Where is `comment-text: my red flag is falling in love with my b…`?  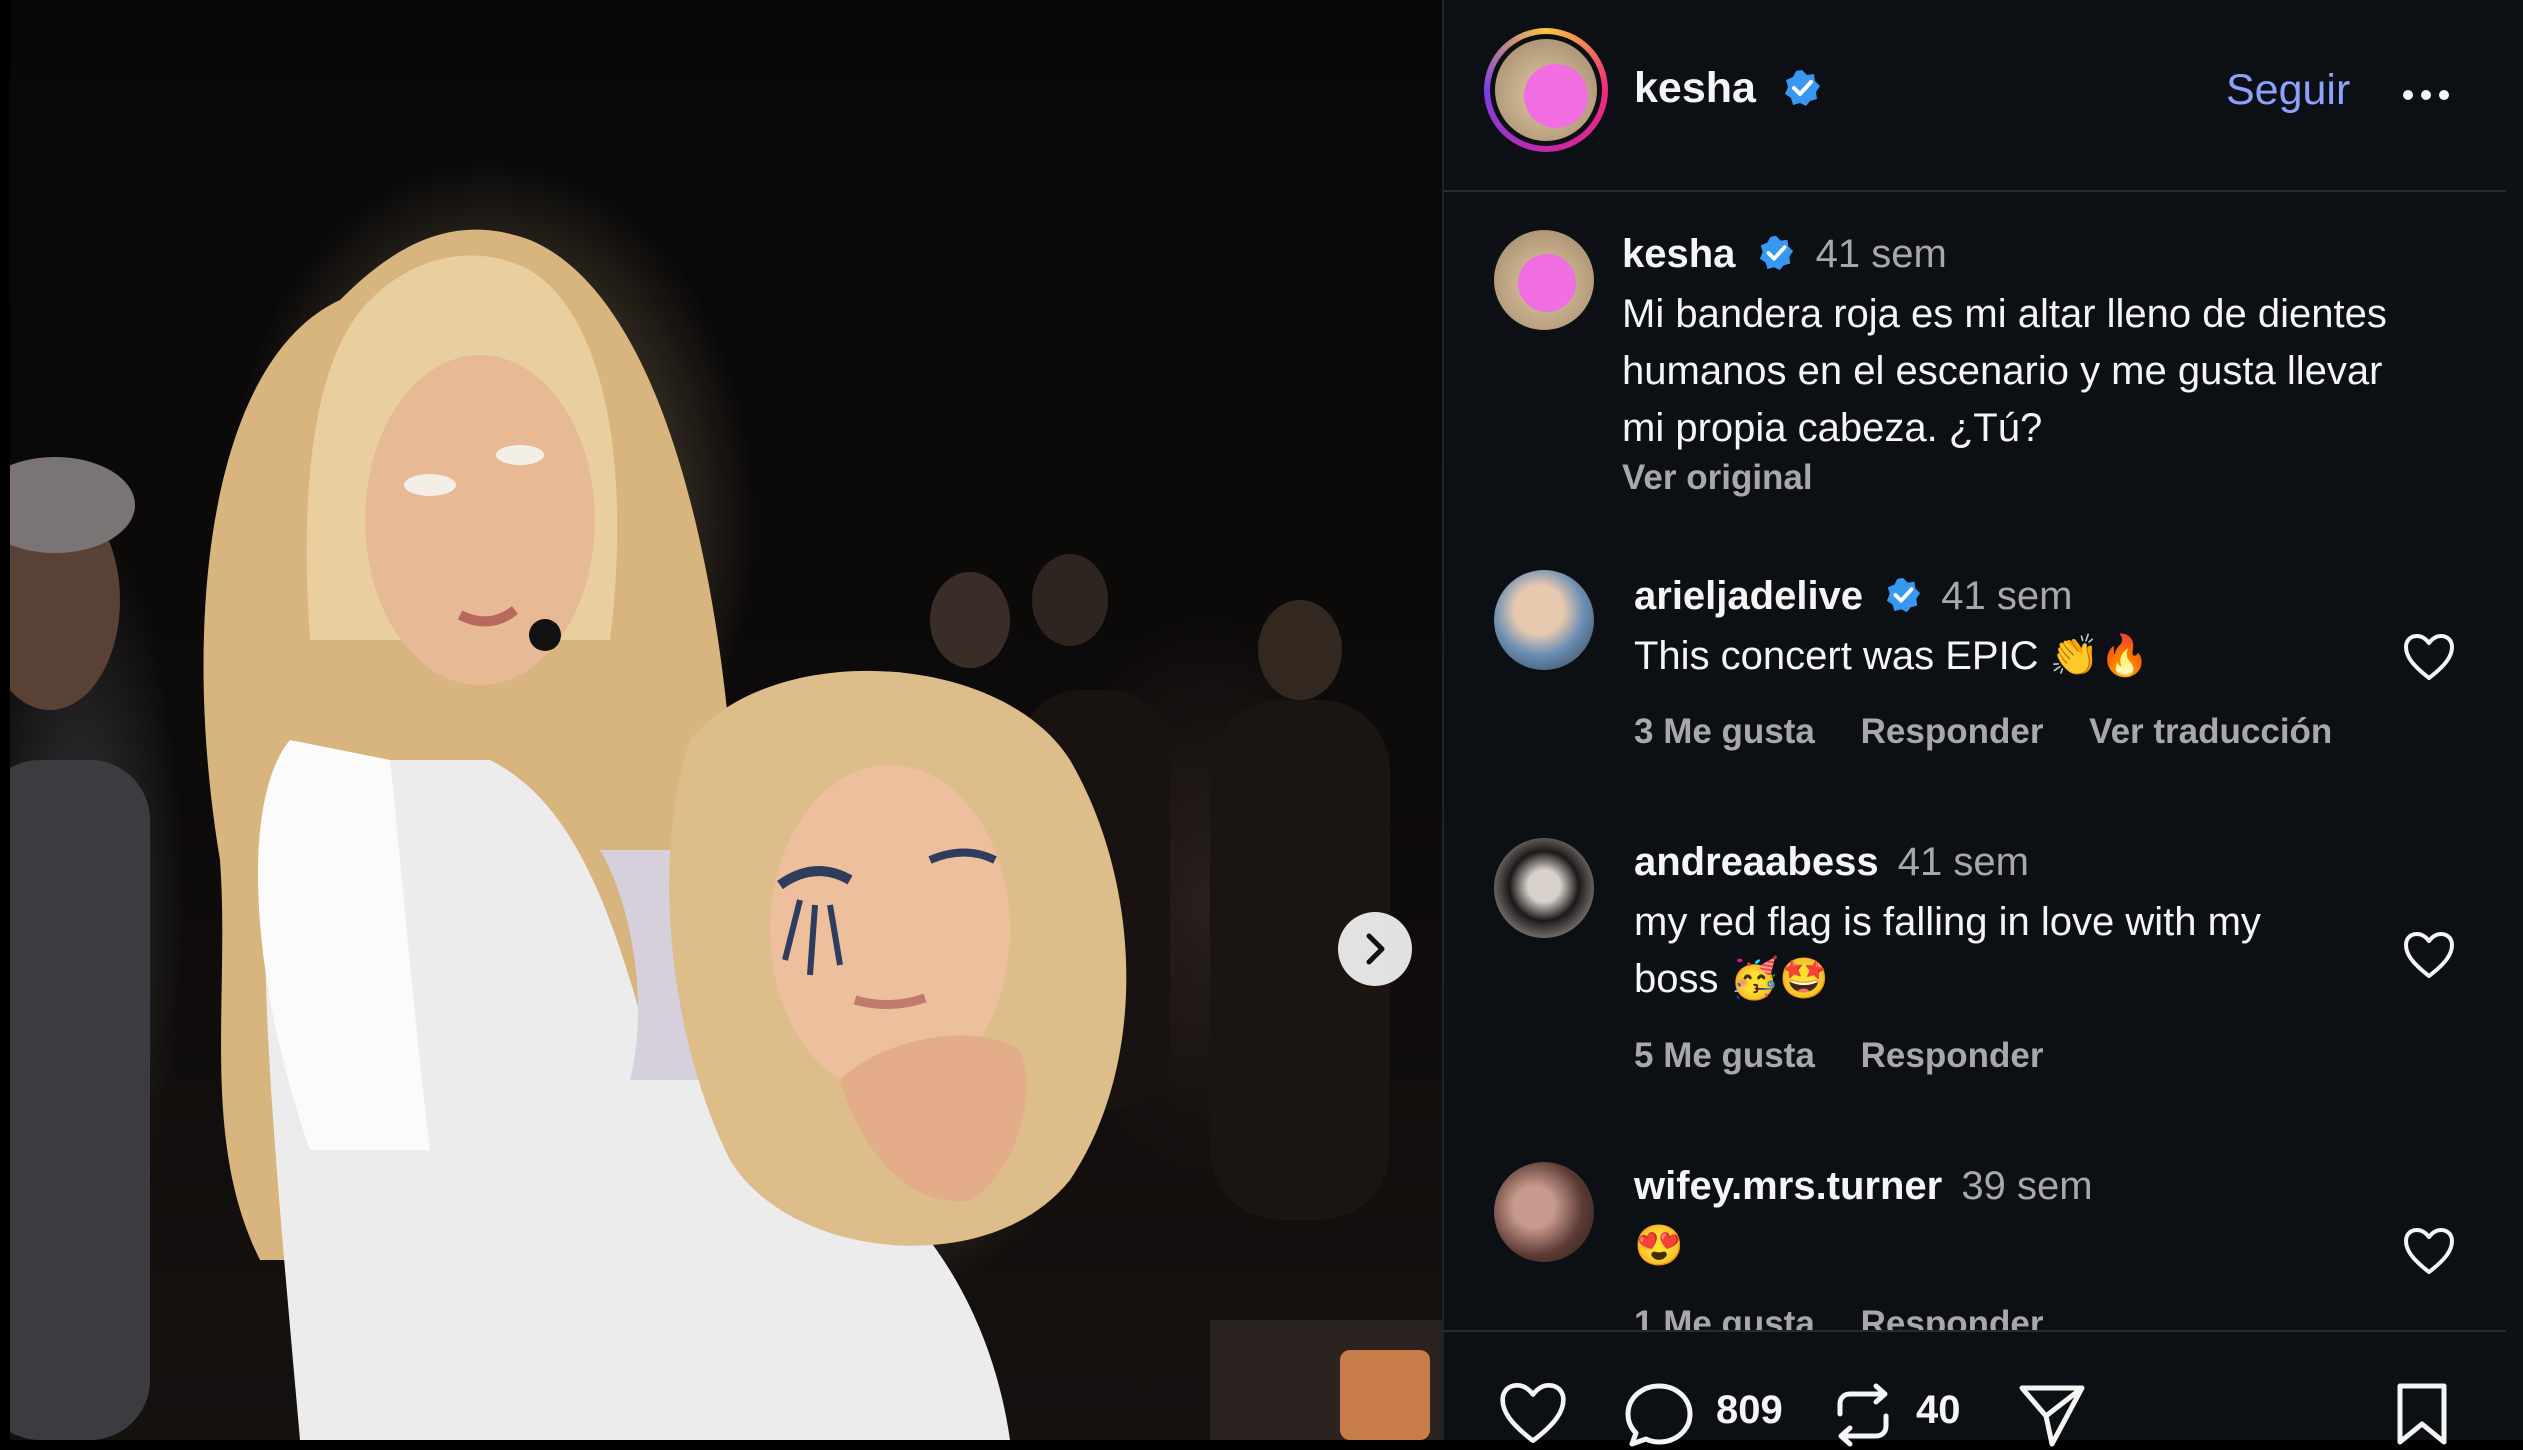 comment-text: my red flag is falling in love with my b… is located at coordinates (1947, 950).